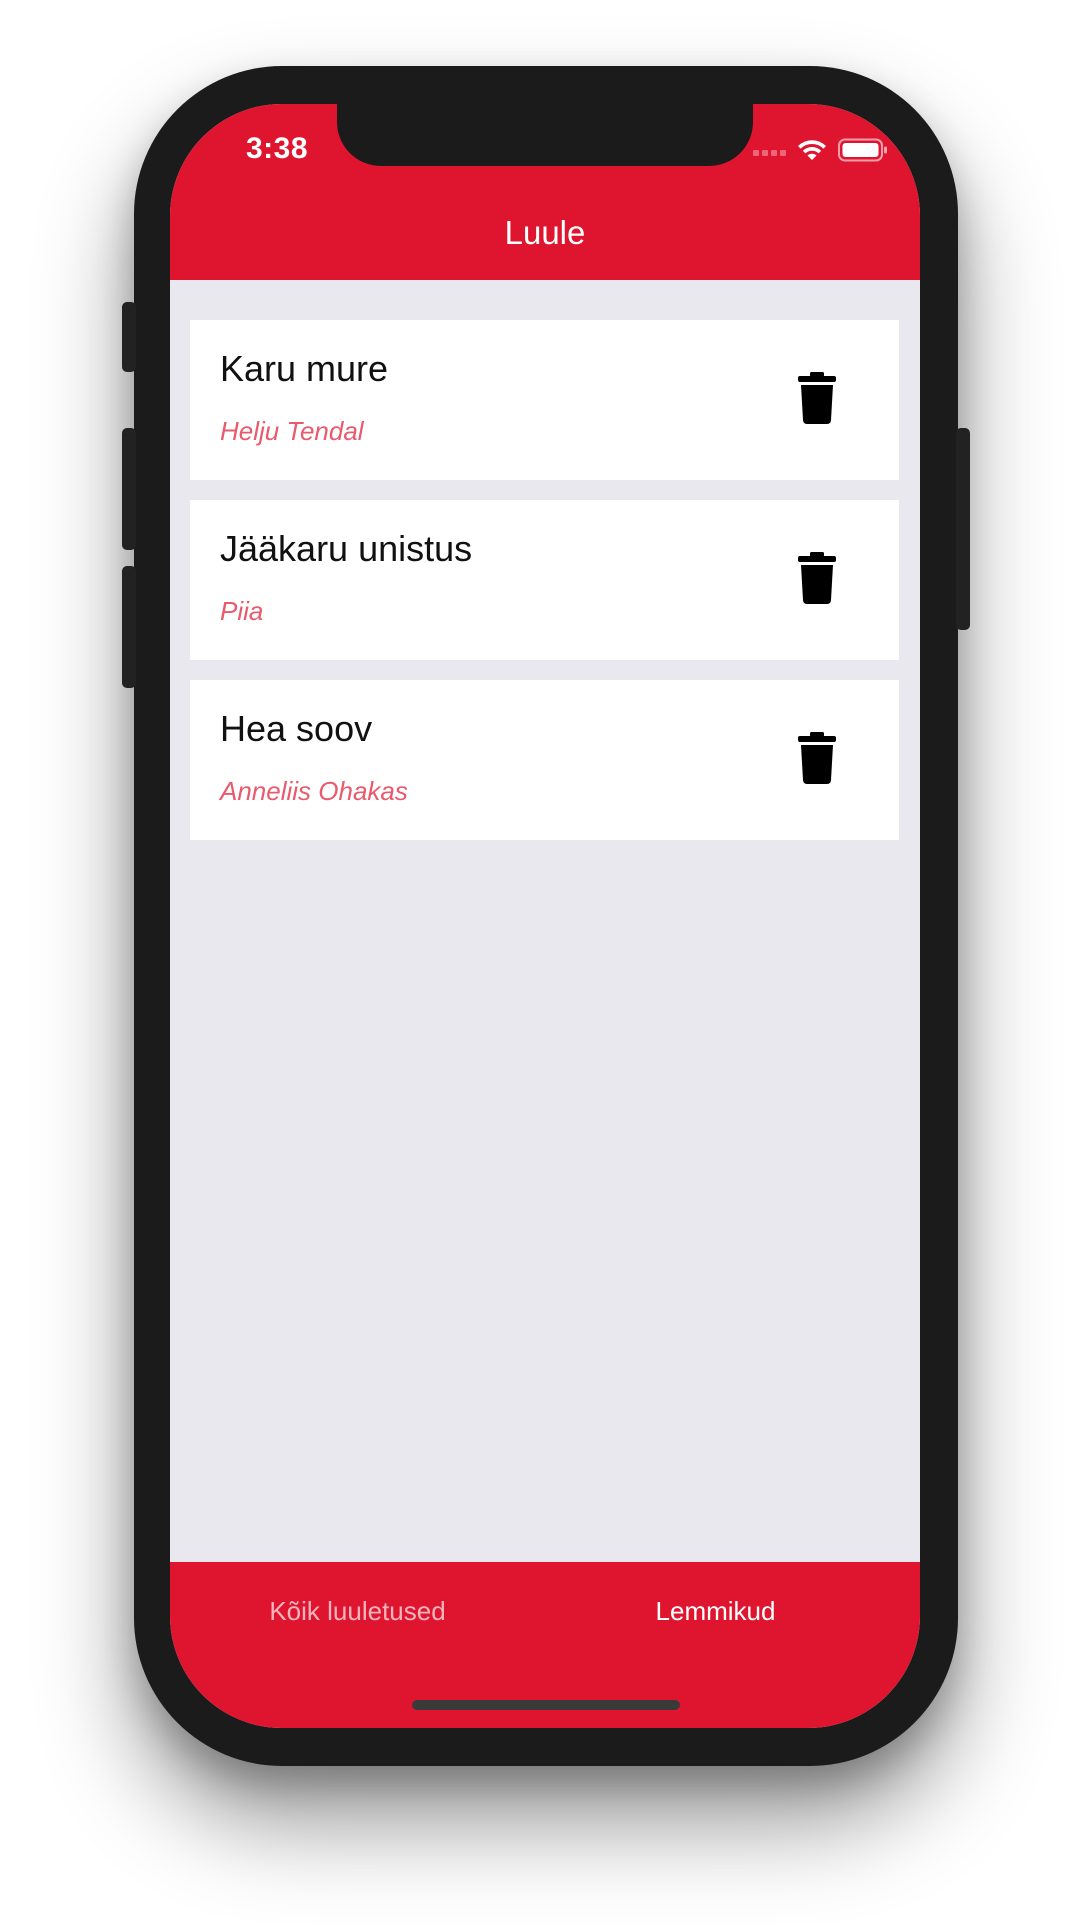  What do you see at coordinates (715, 1611) in the screenshot?
I see `tab-favorites: Lemmikud` at bounding box center [715, 1611].